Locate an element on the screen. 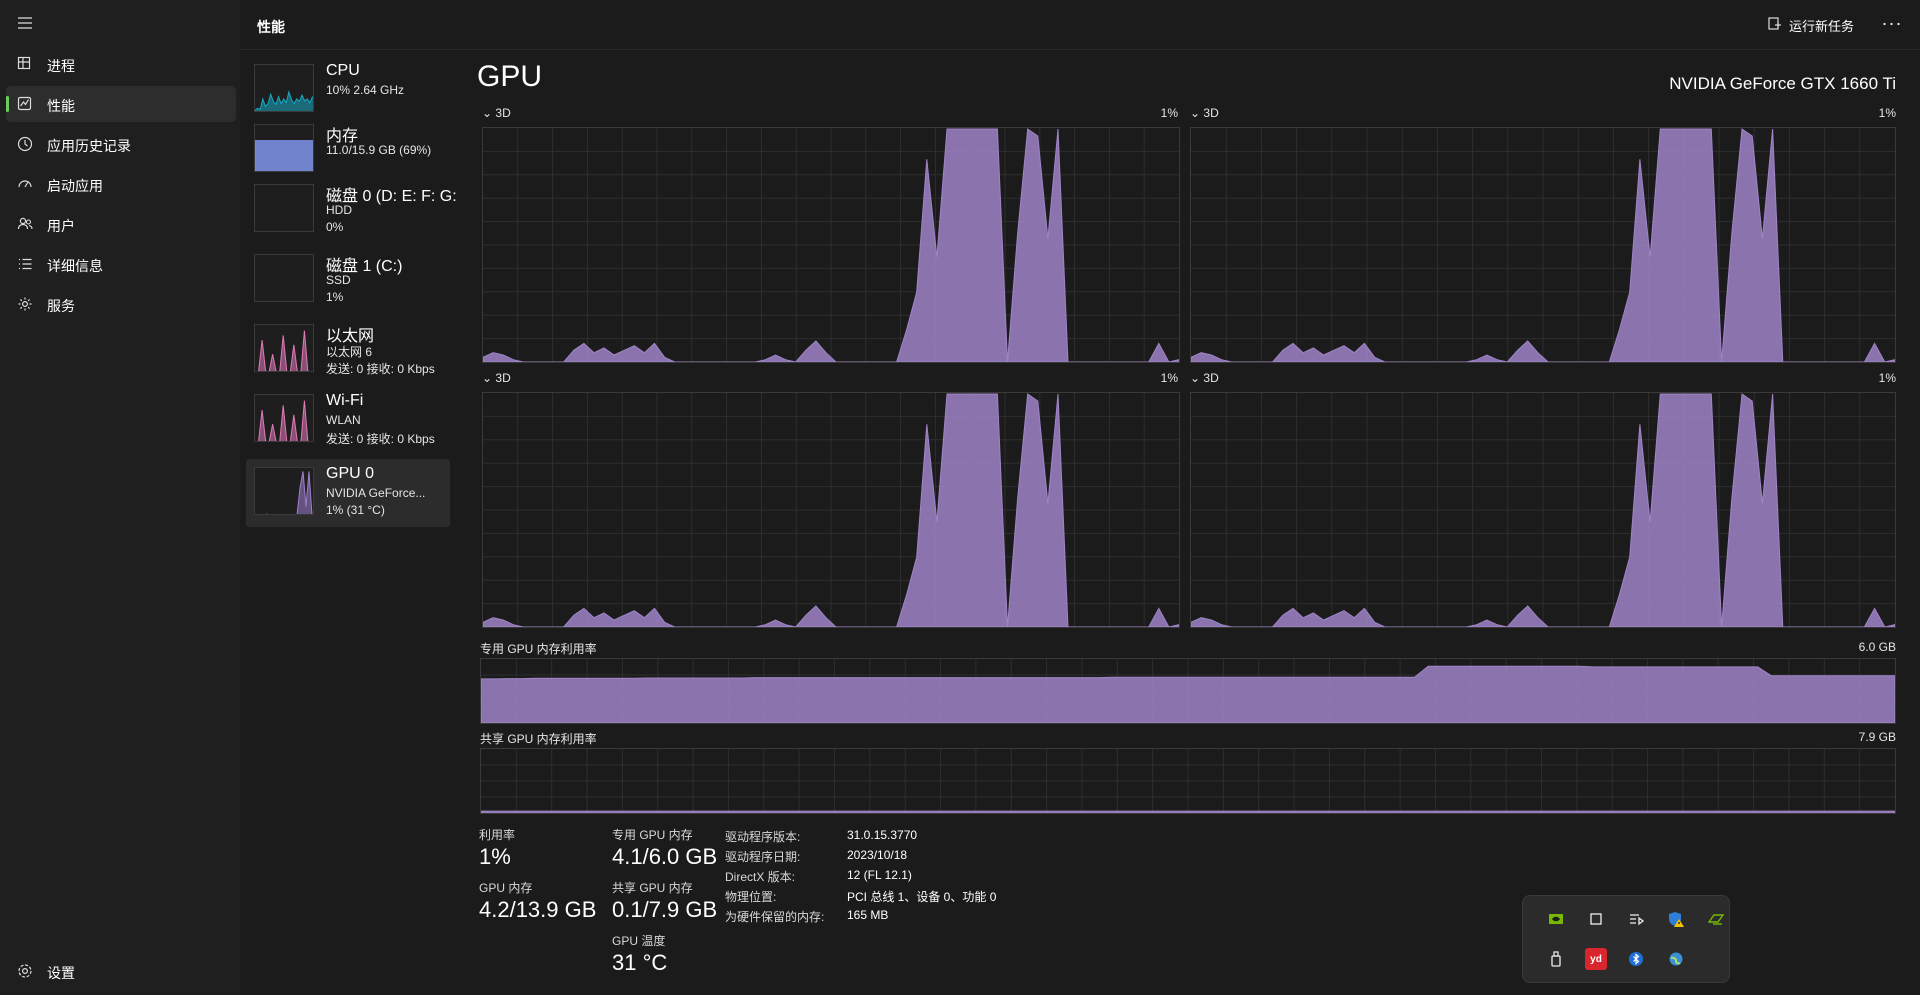 This screenshot has height=995, width=1920. tray-overflow-popup: yd is located at coordinates (1626, 939).